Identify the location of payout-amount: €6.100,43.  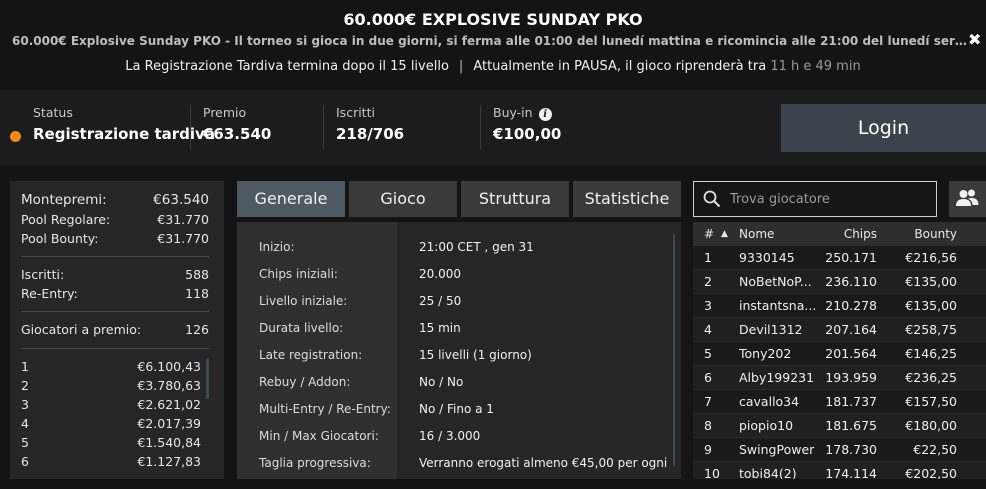
(169, 366).